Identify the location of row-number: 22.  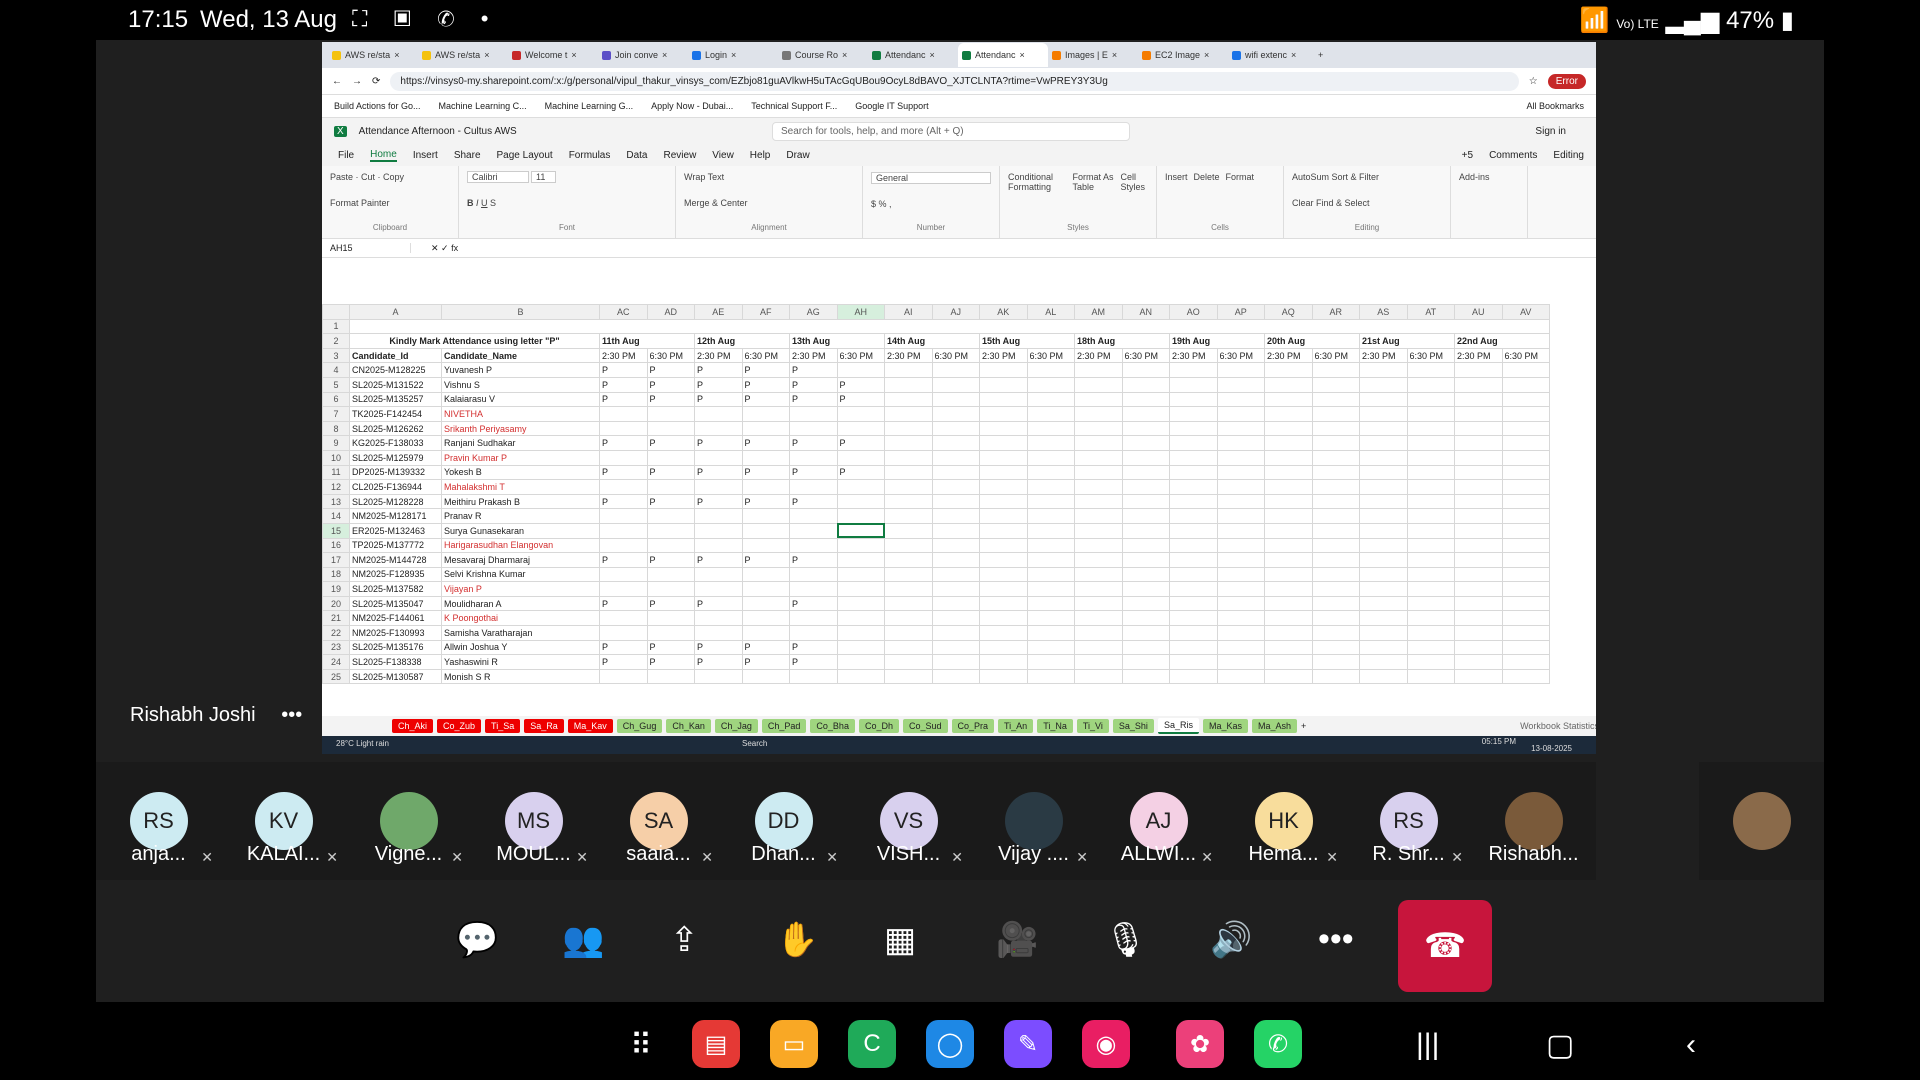
(336, 633).